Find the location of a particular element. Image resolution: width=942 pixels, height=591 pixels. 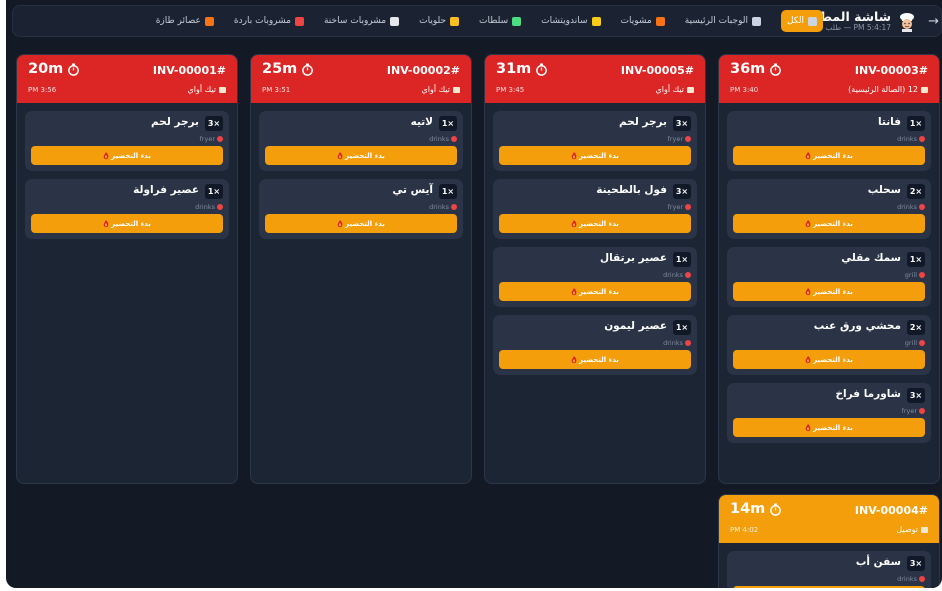

tab-0: الكل is located at coordinates (801, 21).